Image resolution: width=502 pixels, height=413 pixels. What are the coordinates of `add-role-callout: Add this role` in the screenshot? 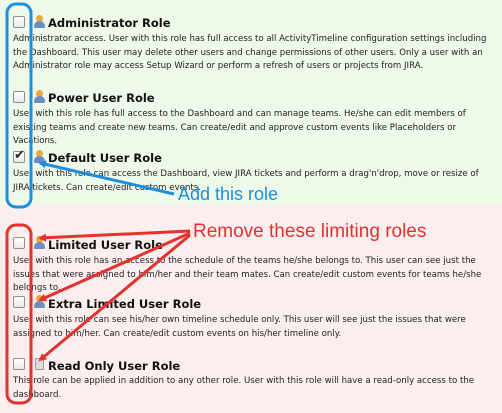 It's located at (228, 194).